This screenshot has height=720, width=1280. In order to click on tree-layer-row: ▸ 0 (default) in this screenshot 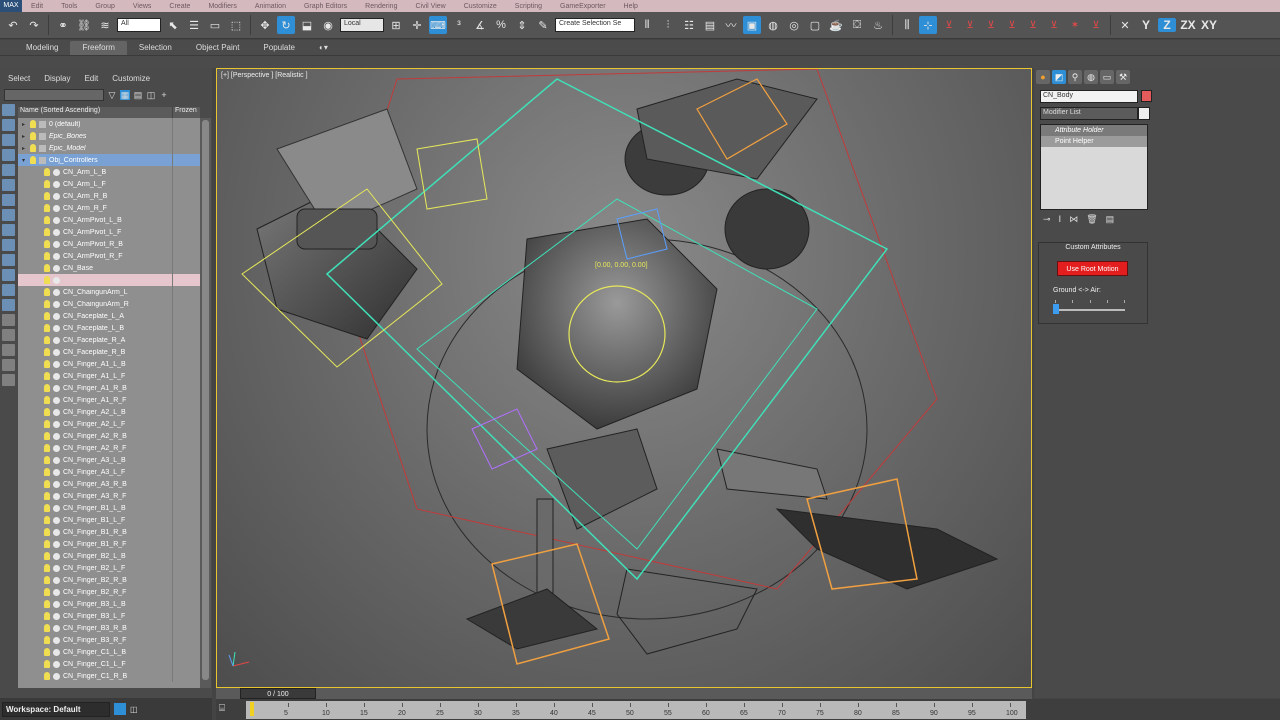, I will do `click(109, 124)`.